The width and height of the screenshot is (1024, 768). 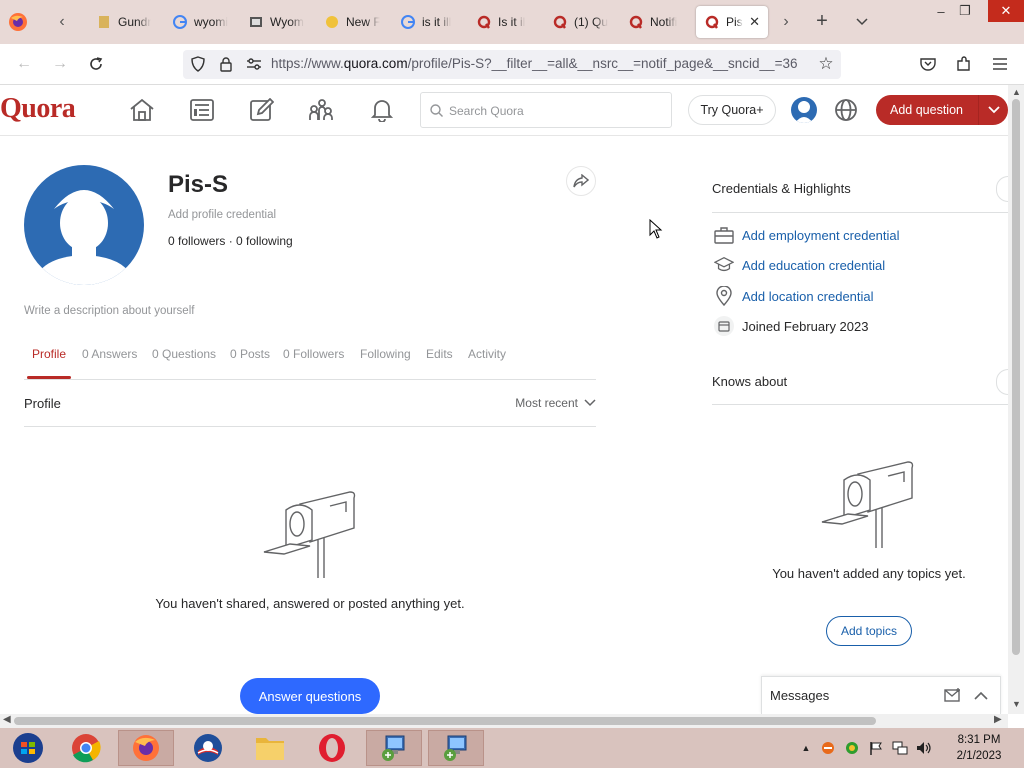 I want to click on tab-scroll-left-icon: ‹, so click(x=62, y=22).